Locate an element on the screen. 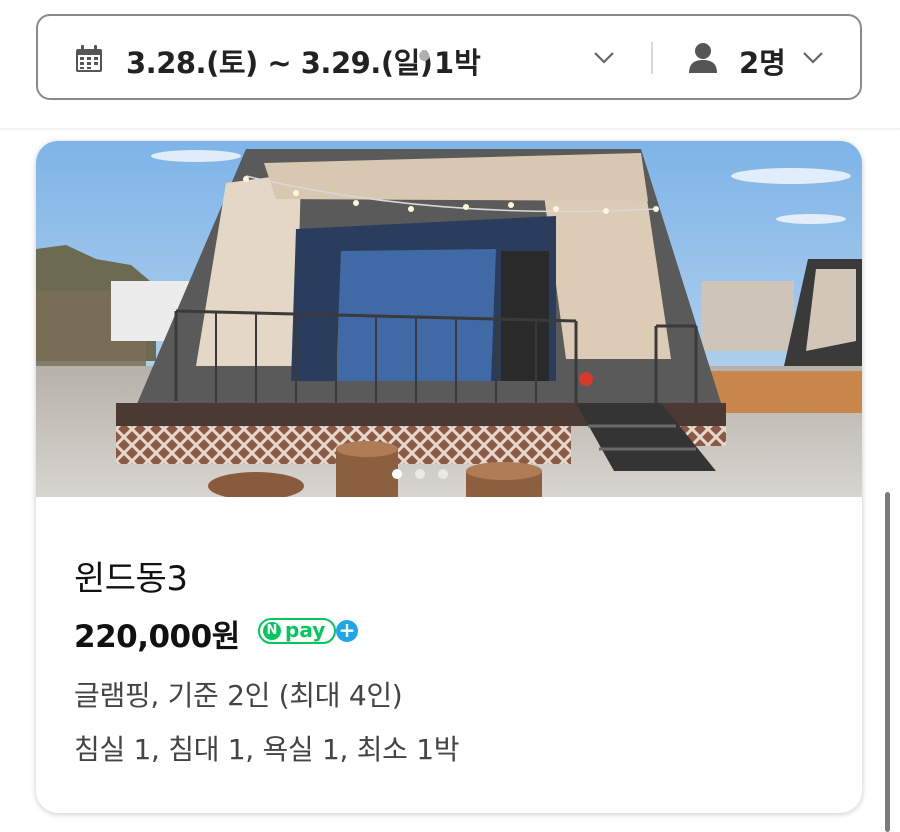 The image size is (900, 832). scrollbar is located at coordinates (887, 662).